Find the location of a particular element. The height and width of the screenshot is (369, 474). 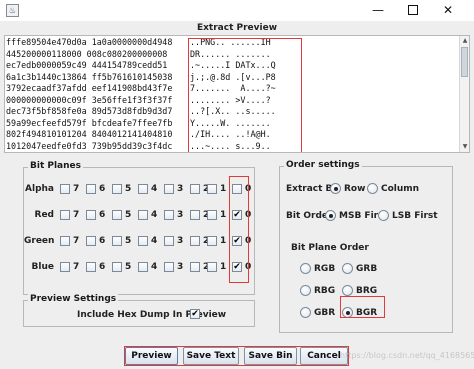

bit-plane-order-brg-radio is located at coordinates (347, 290).